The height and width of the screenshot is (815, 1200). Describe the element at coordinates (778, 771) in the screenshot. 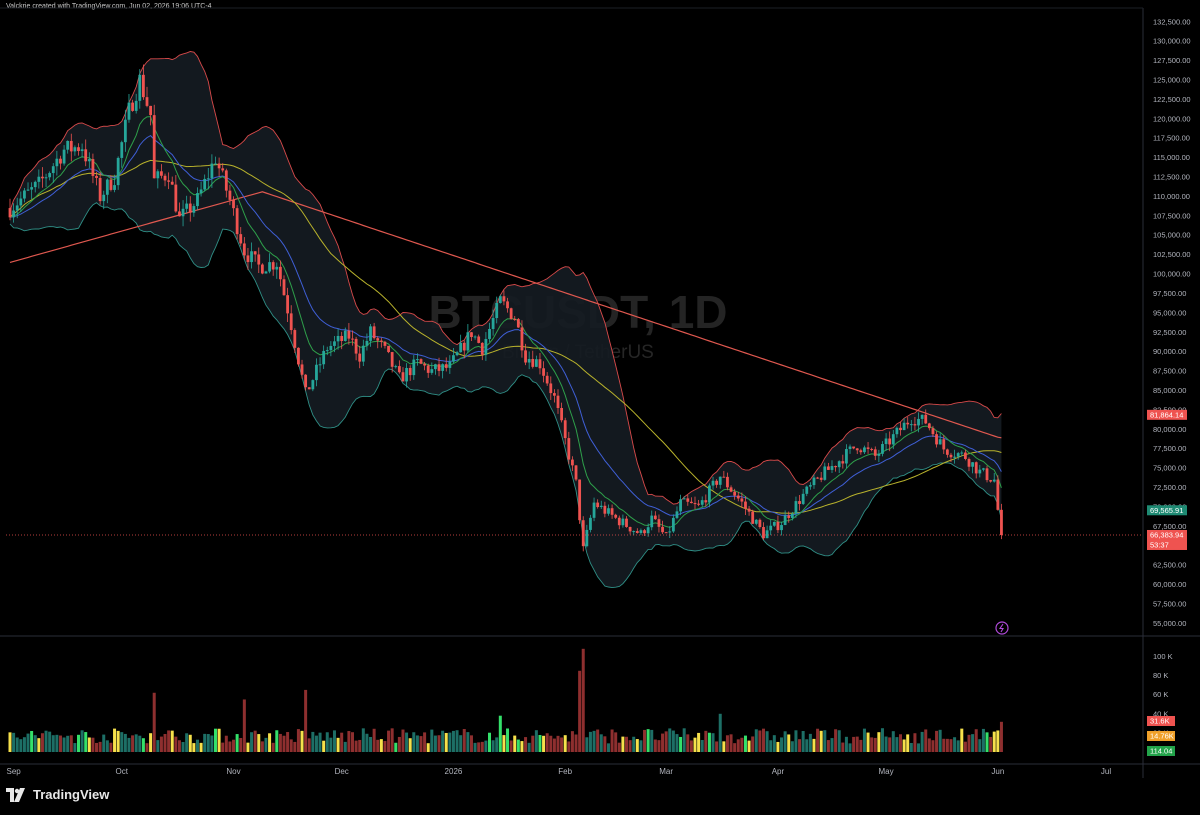

I see `time-tick-label: Apr` at that location.